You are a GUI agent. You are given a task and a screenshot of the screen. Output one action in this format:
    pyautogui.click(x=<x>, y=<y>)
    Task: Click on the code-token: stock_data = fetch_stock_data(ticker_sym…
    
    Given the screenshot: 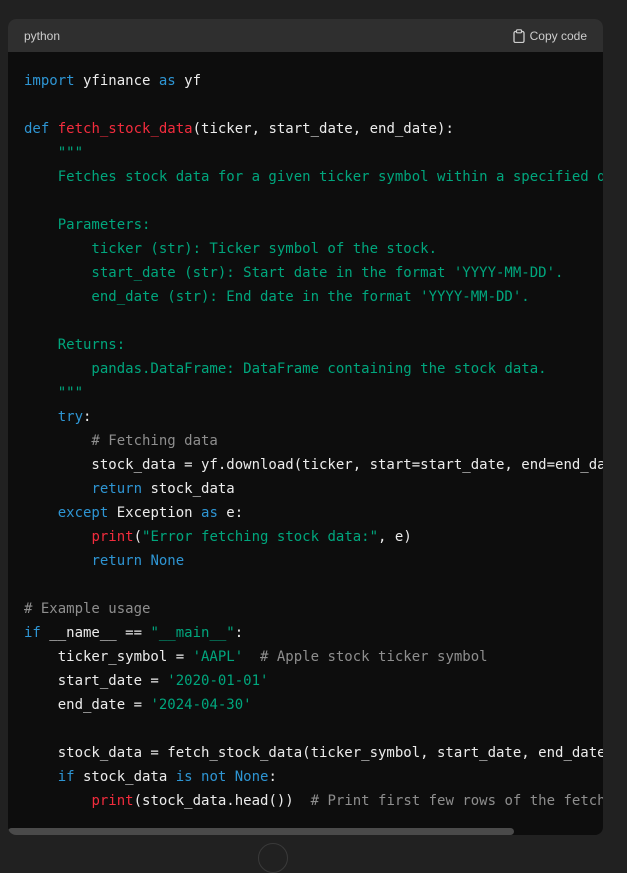 What is the action you would take?
    pyautogui.click(x=313, y=753)
    